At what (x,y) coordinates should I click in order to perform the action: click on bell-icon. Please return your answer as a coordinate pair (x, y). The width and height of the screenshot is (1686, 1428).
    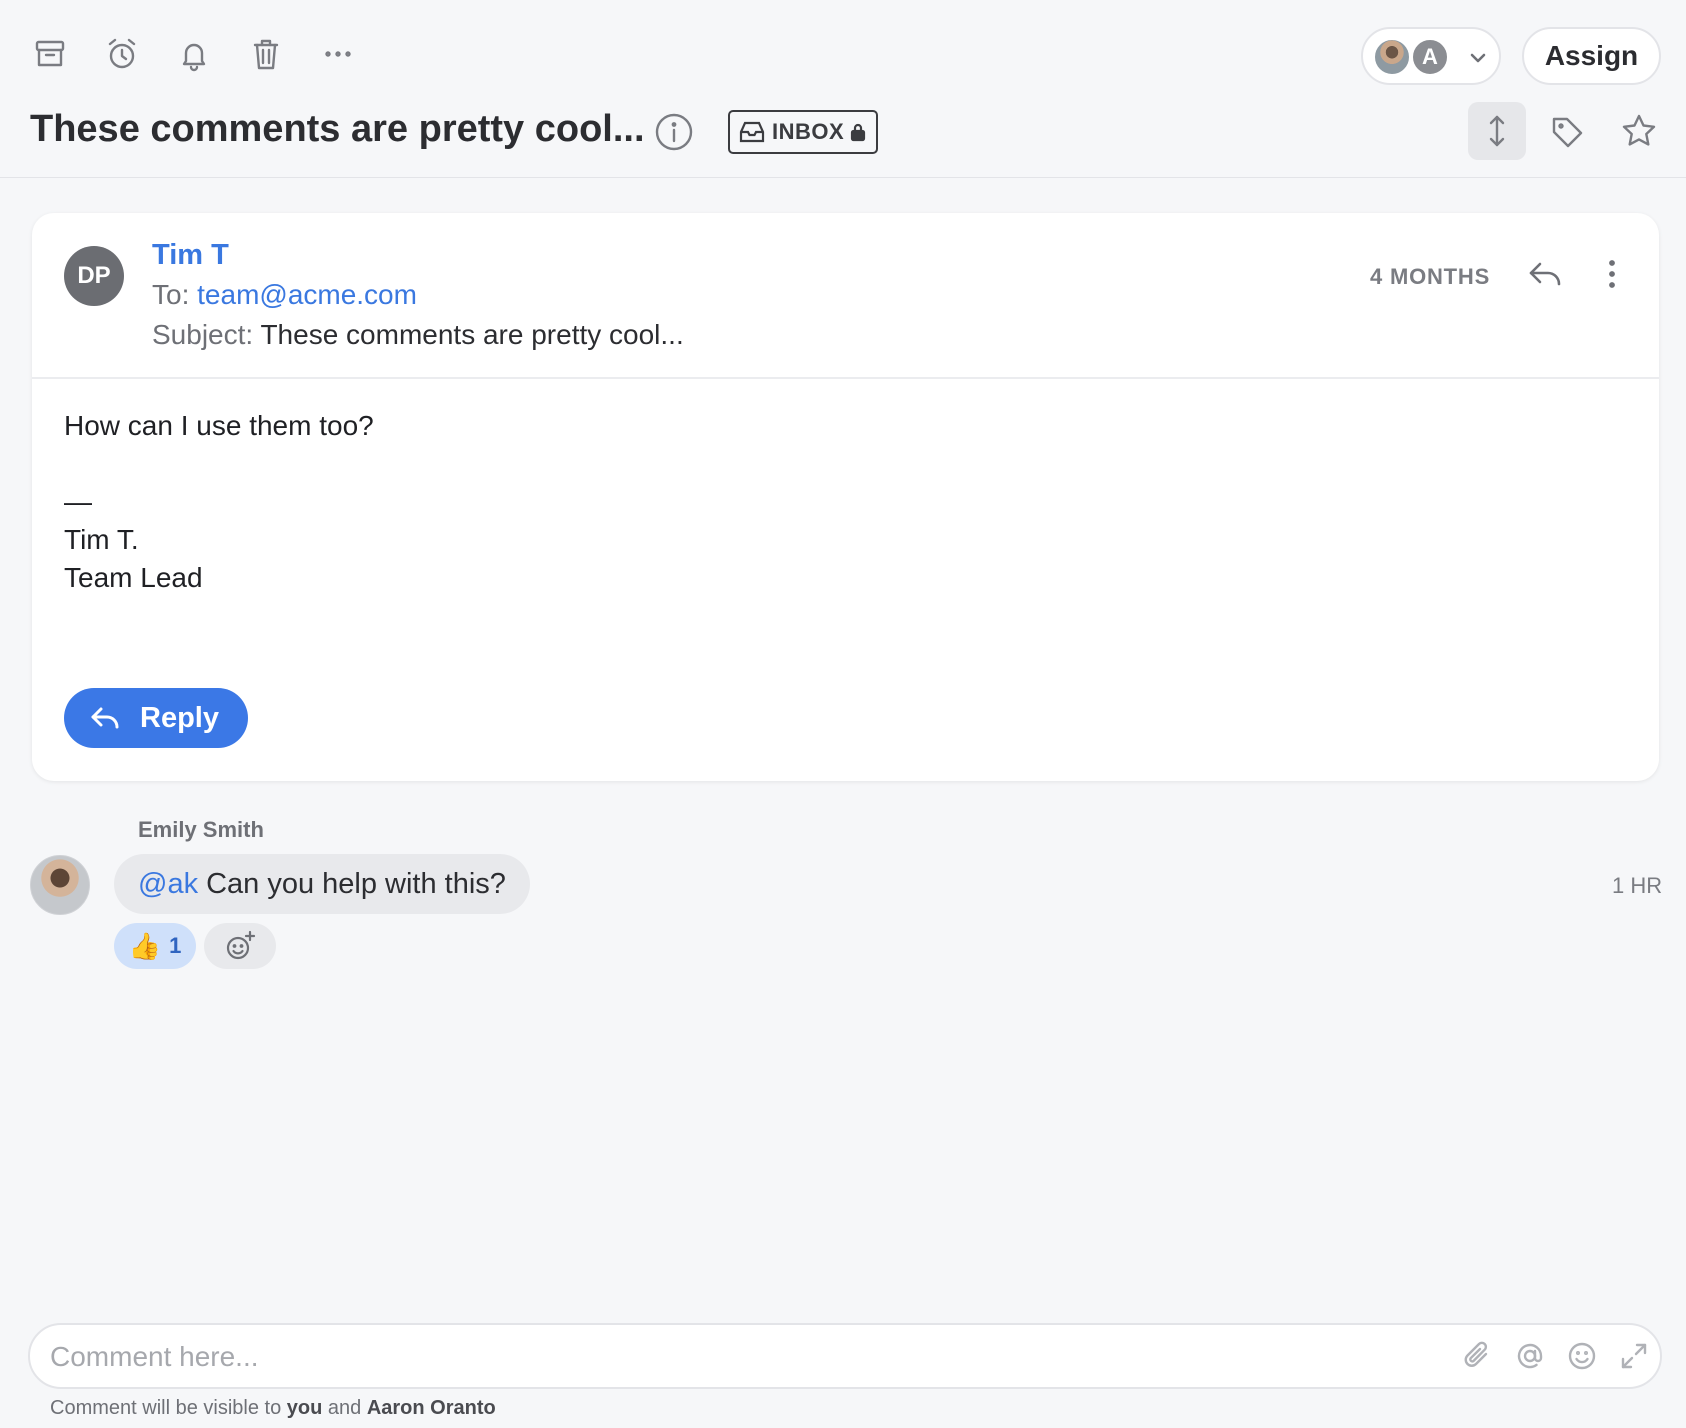
    Looking at the image, I should click on (194, 54).